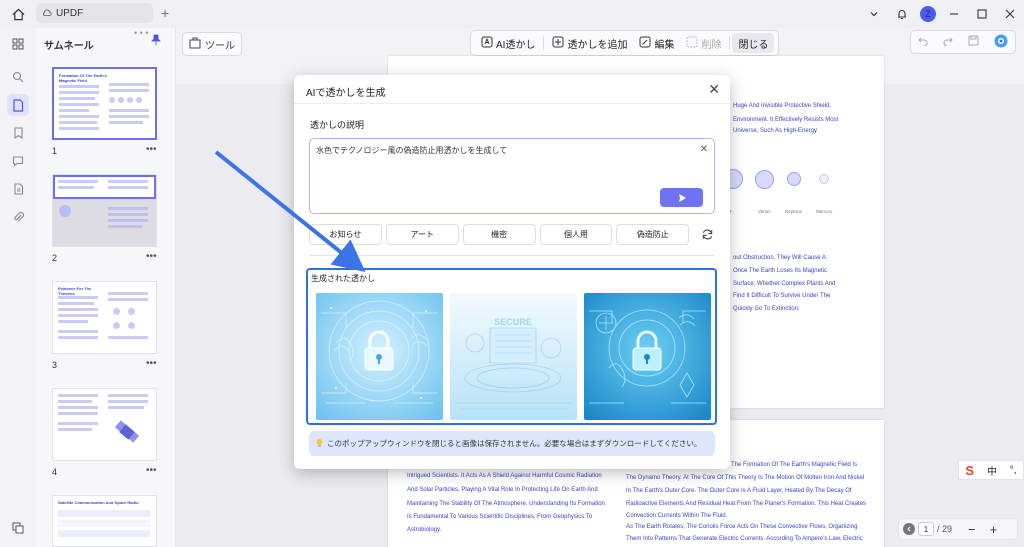 This screenshot has height=547, width=1024. I want to click on ai-assistant-icon, so click(1001, 42).